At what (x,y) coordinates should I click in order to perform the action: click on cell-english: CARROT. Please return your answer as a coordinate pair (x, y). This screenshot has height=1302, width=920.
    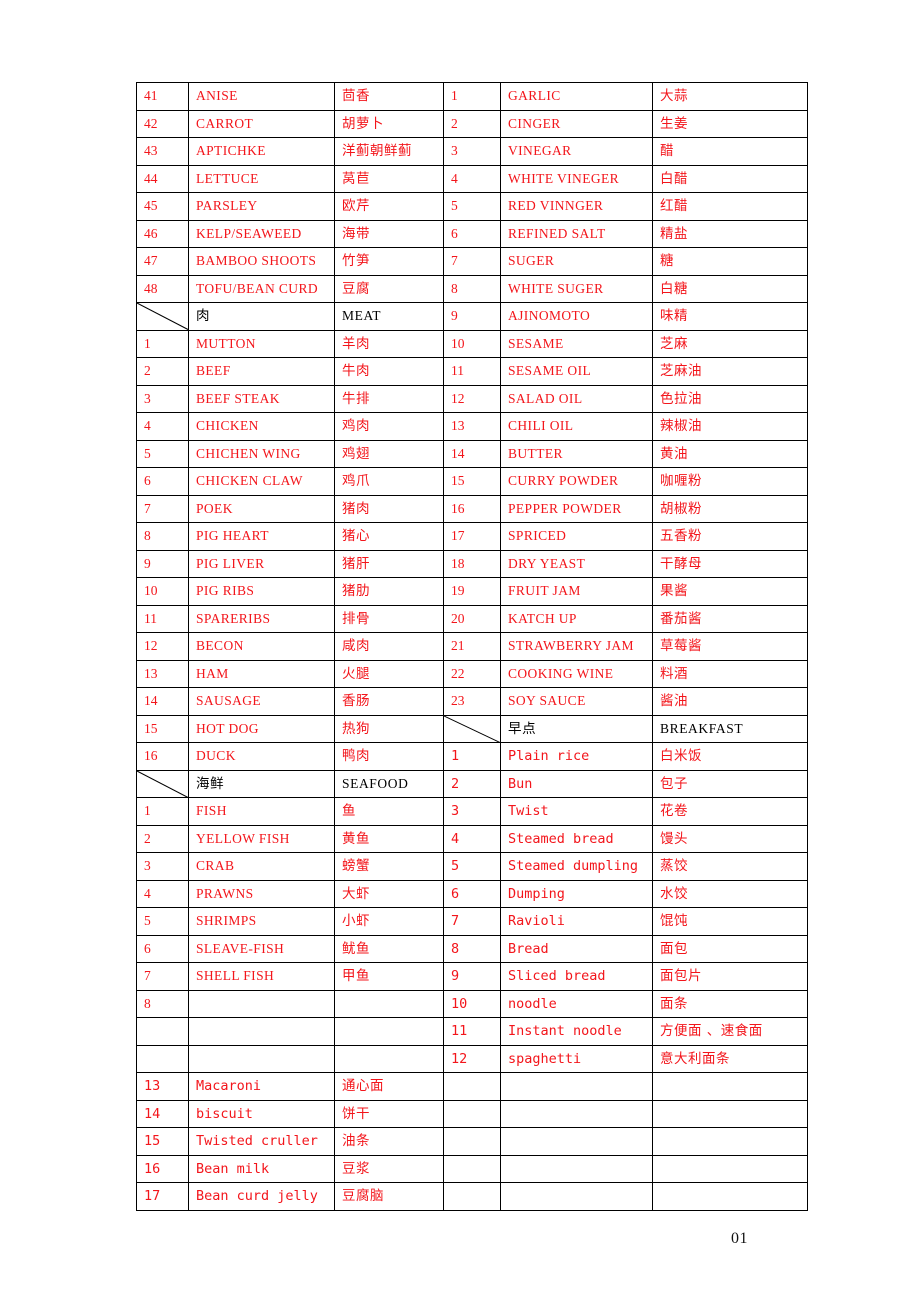
    Looking at the image, I should click on (261, 123).